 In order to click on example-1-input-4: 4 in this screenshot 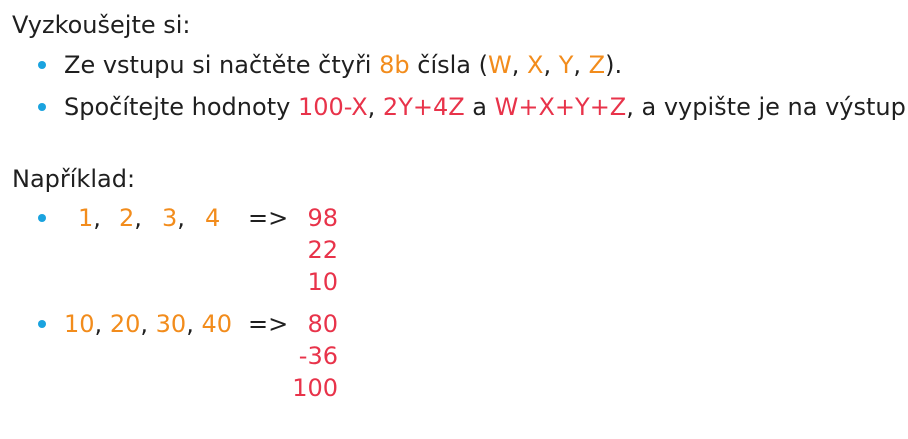, I will do `click(212, 218)`.